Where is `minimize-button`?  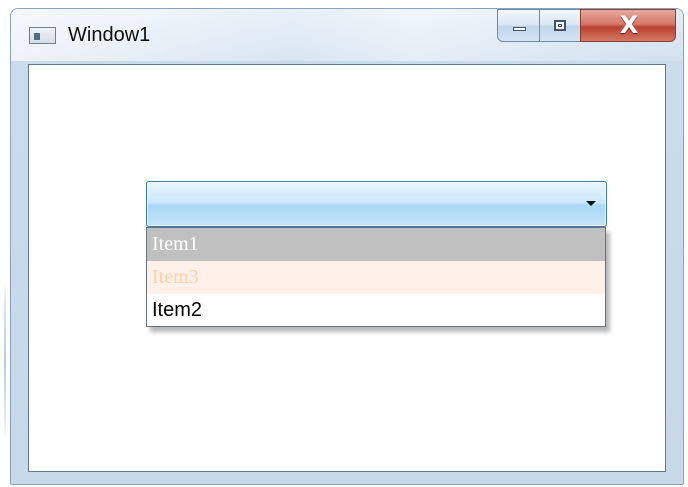
minimize-button is located at coordinates (518, 25).